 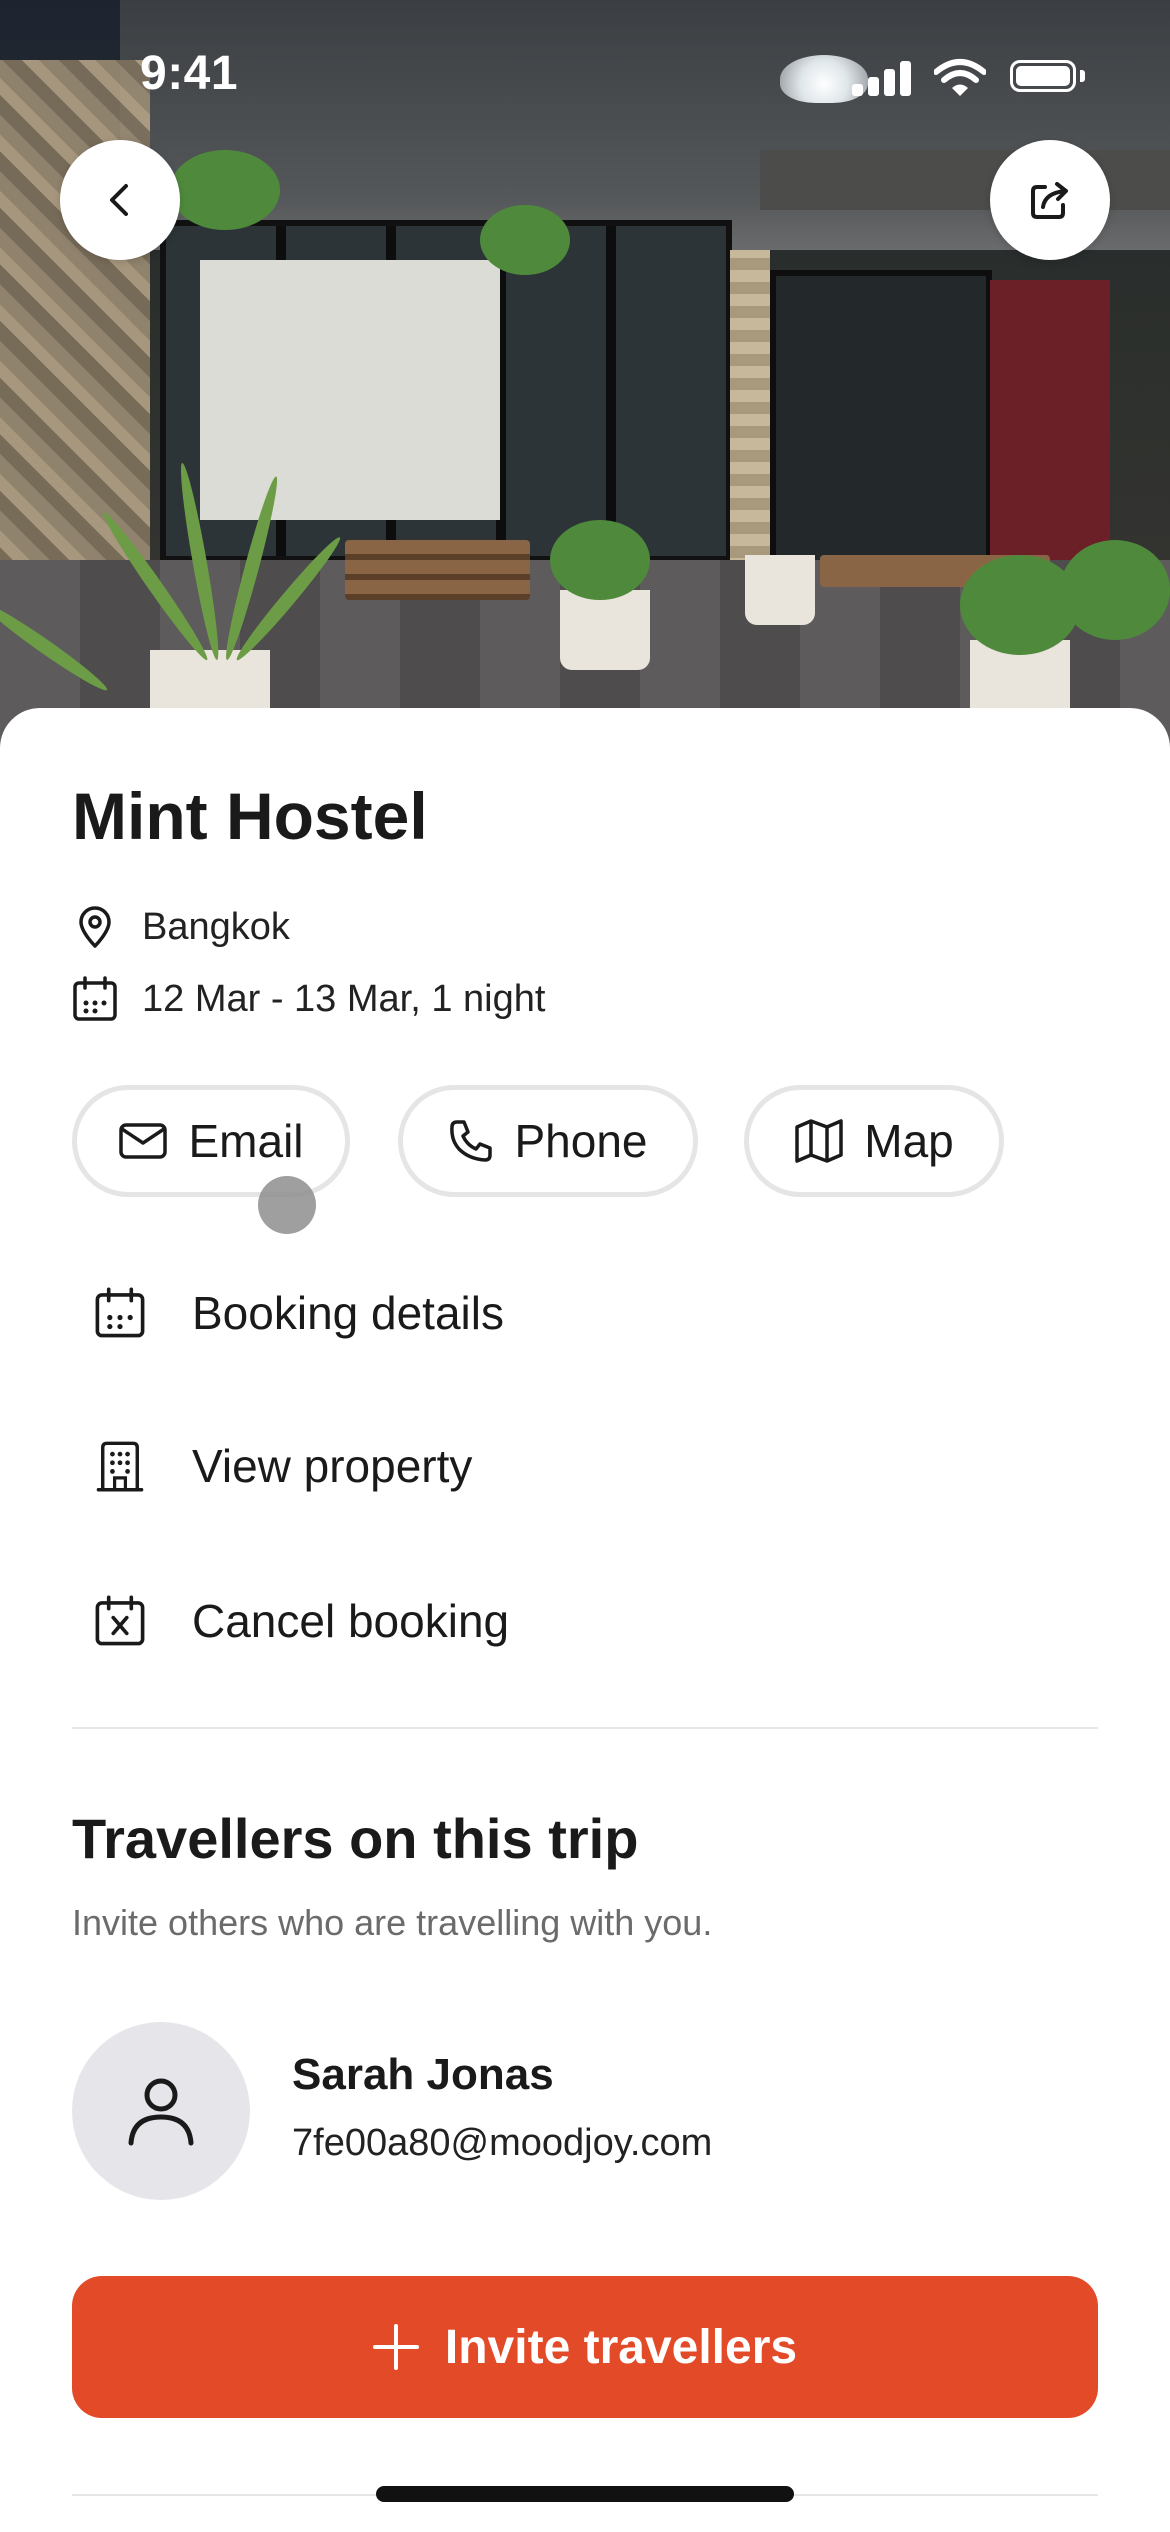 I want to click on location-text: Bangkok, so click(x=216, y=926).